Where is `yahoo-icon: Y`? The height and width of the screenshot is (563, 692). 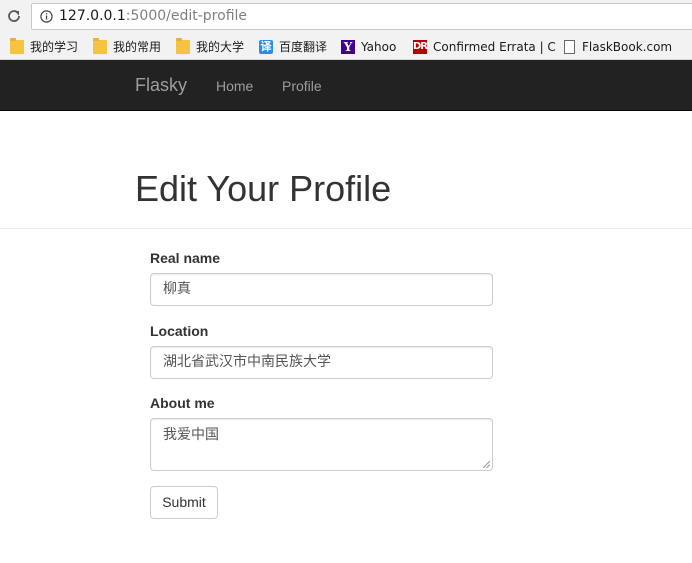
yahoo-icon: Y is located at coordinates (348, 47).